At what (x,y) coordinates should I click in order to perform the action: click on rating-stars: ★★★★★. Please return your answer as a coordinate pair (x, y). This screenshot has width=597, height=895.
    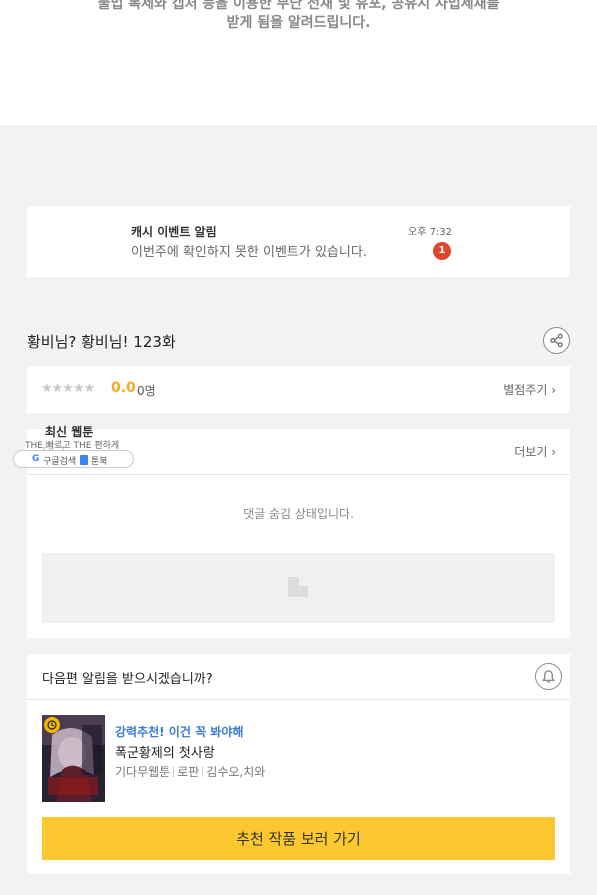
    Looking at the image, I should click on (68, 388).